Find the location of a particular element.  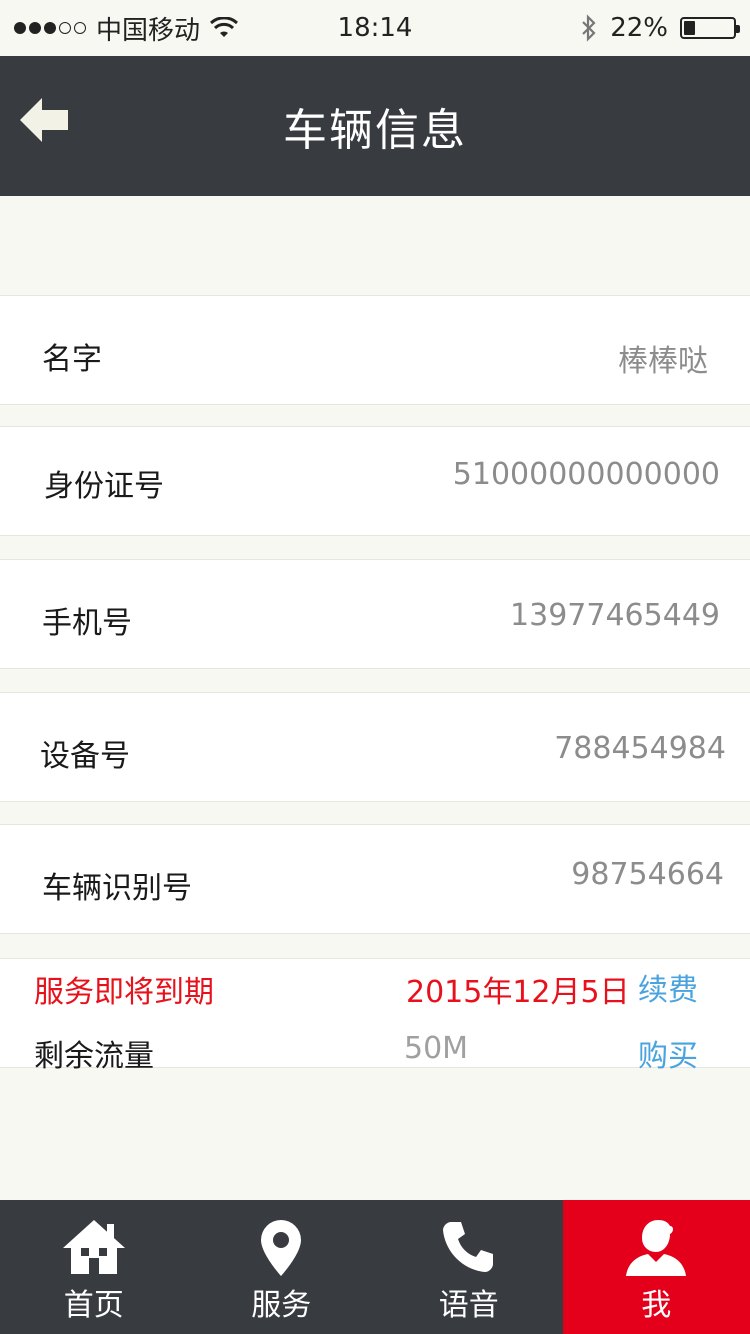

home-icon is located at coordinates (93, 1247).